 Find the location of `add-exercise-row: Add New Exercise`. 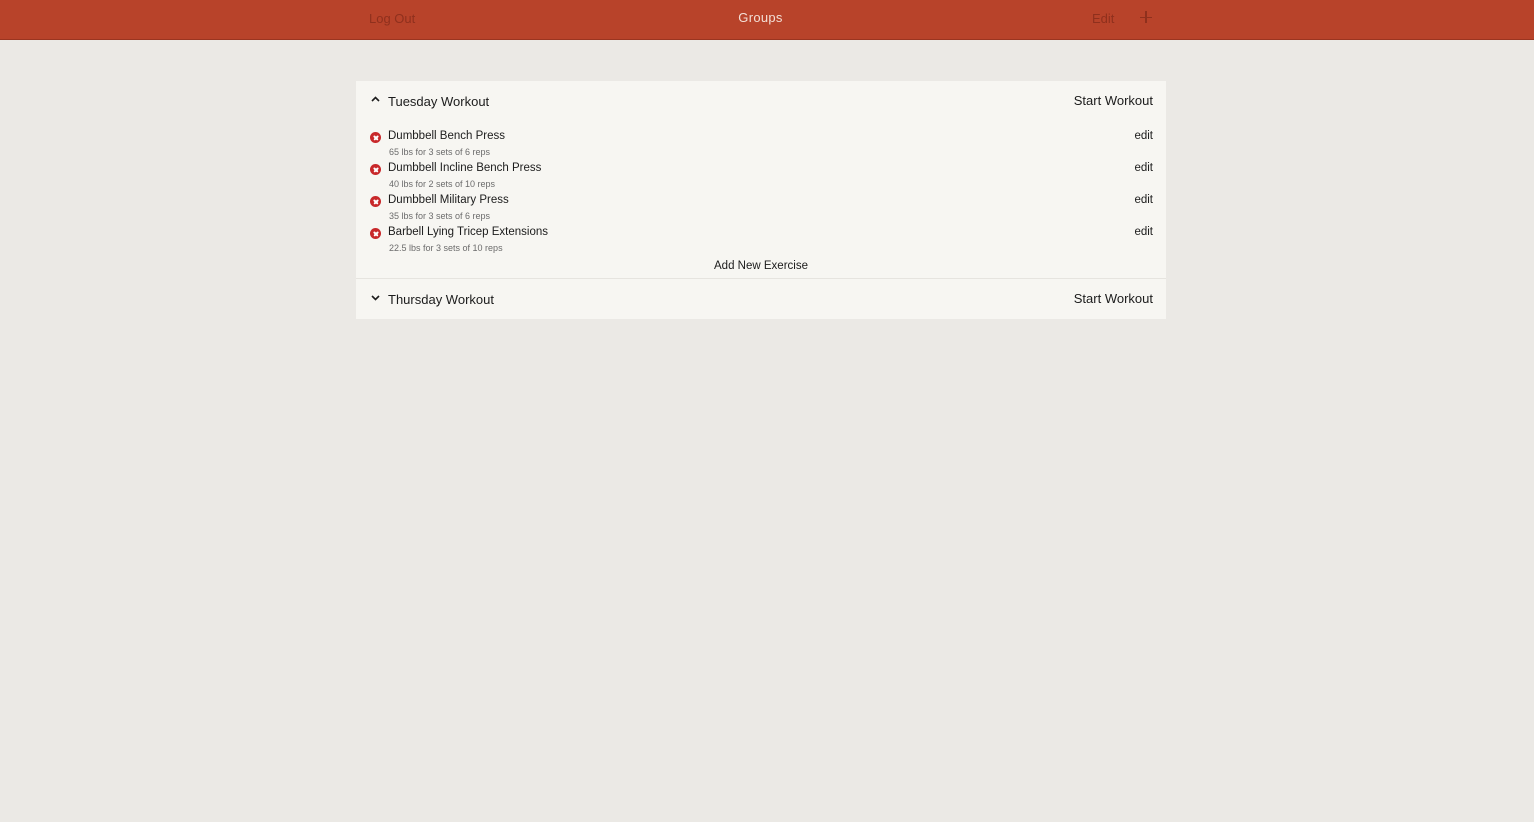

add-exercise-row: Add New Exercise is located at coordinates (761, 268).